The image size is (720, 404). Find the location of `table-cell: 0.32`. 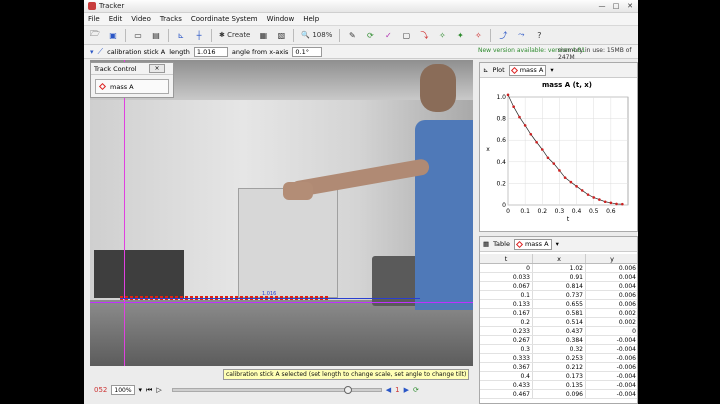

table-cell: 0.32 is located at coordinates (559, 349).